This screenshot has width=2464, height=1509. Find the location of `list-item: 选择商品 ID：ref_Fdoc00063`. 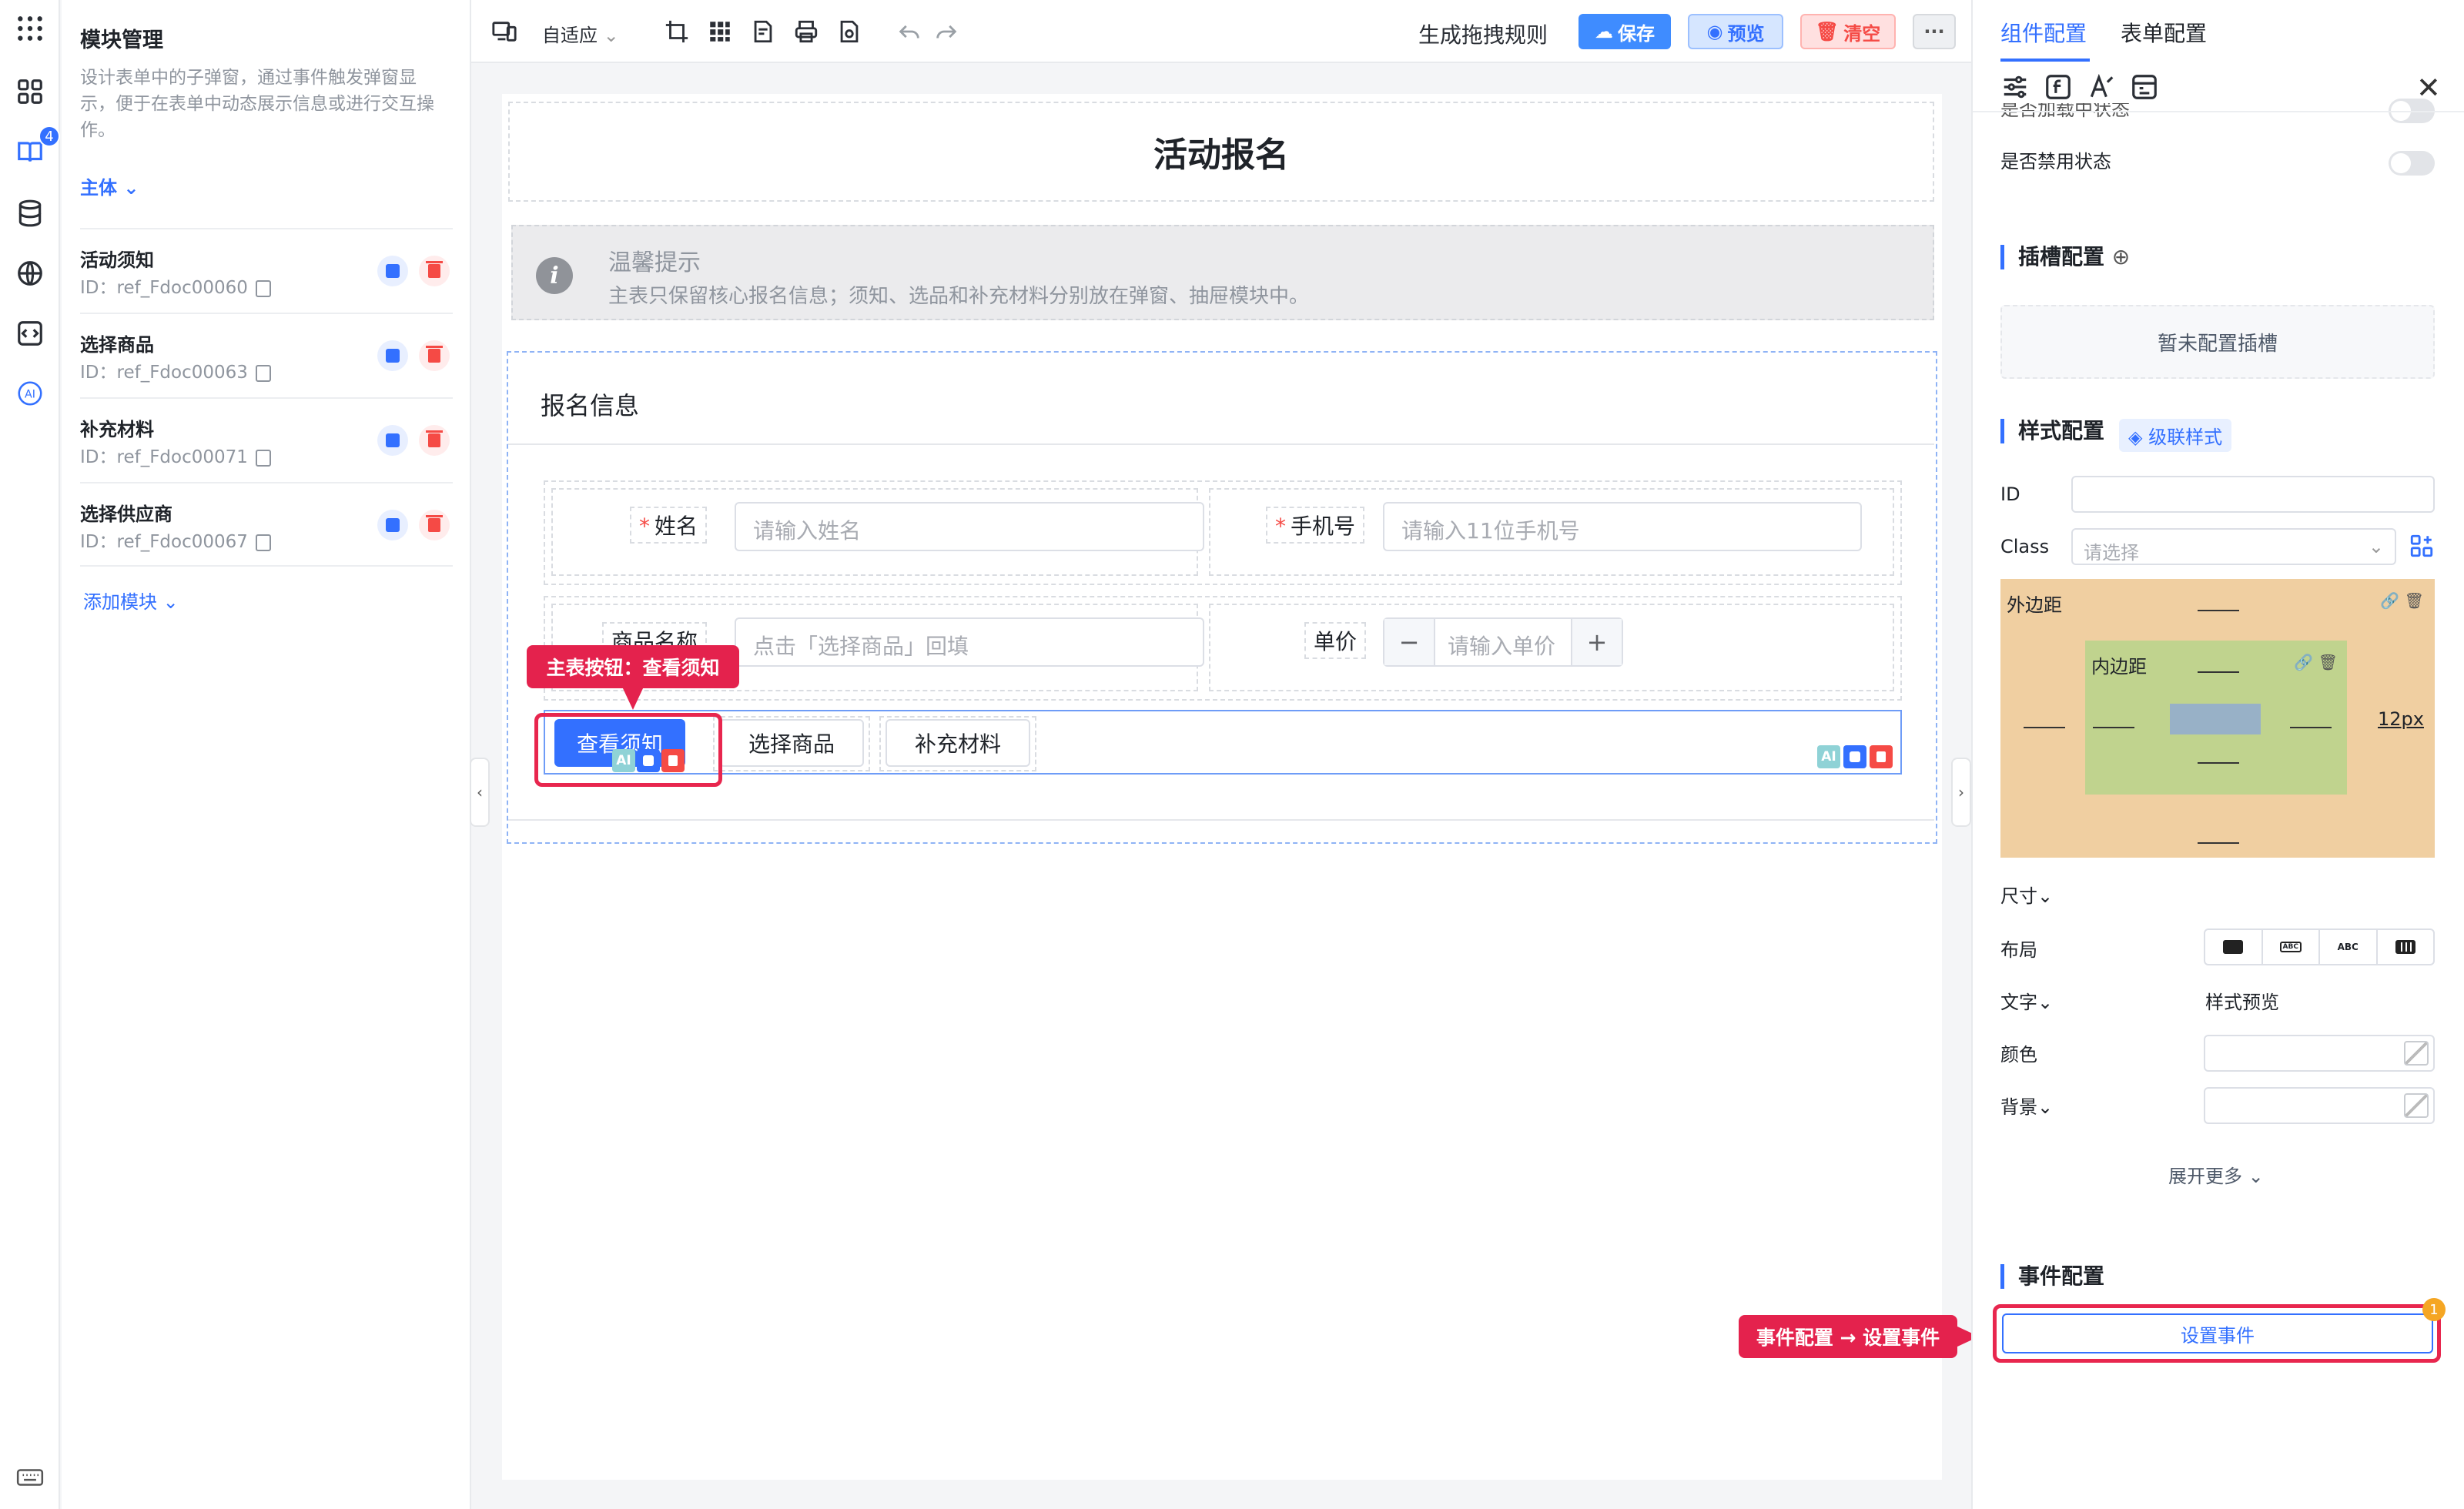

list-item: 选择商品 ID：ref_Fdoc00063 is located at coordinates (266, 355).